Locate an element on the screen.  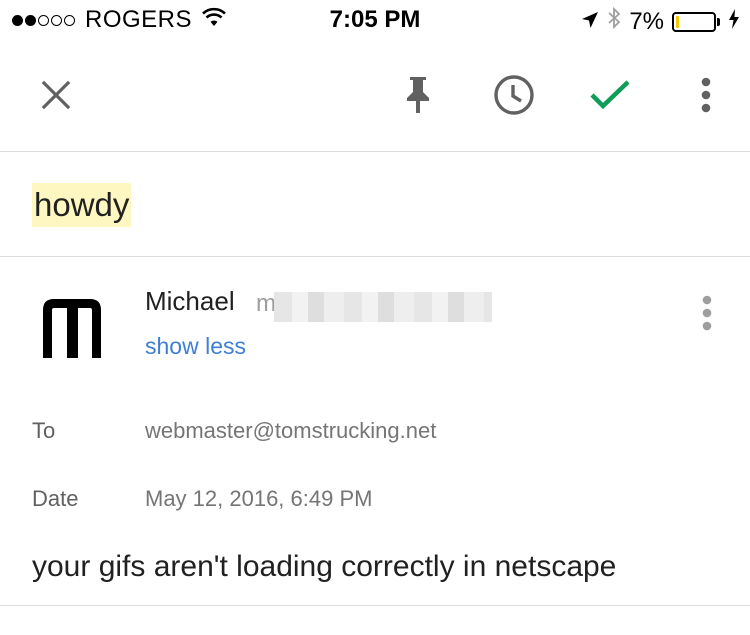
to-address: webmaster@tomstrucking.net is located at coordinates (290, 431).